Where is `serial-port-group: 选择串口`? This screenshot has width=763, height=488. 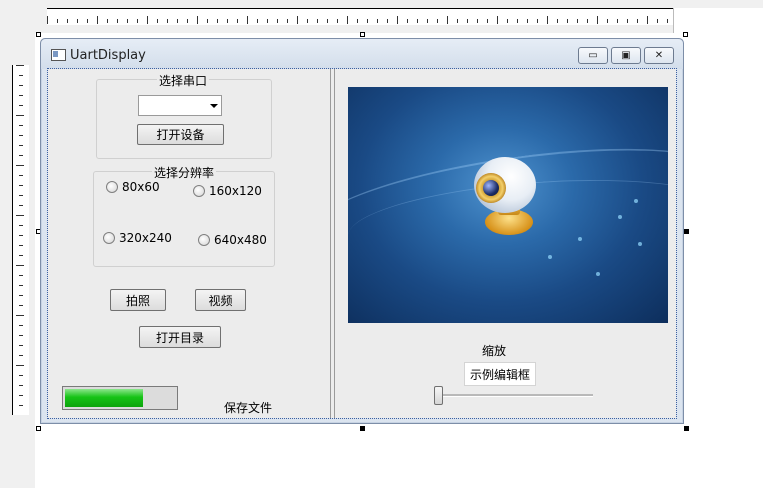
serial-port-group: 选择串口 is located at coordinates (184, 115).